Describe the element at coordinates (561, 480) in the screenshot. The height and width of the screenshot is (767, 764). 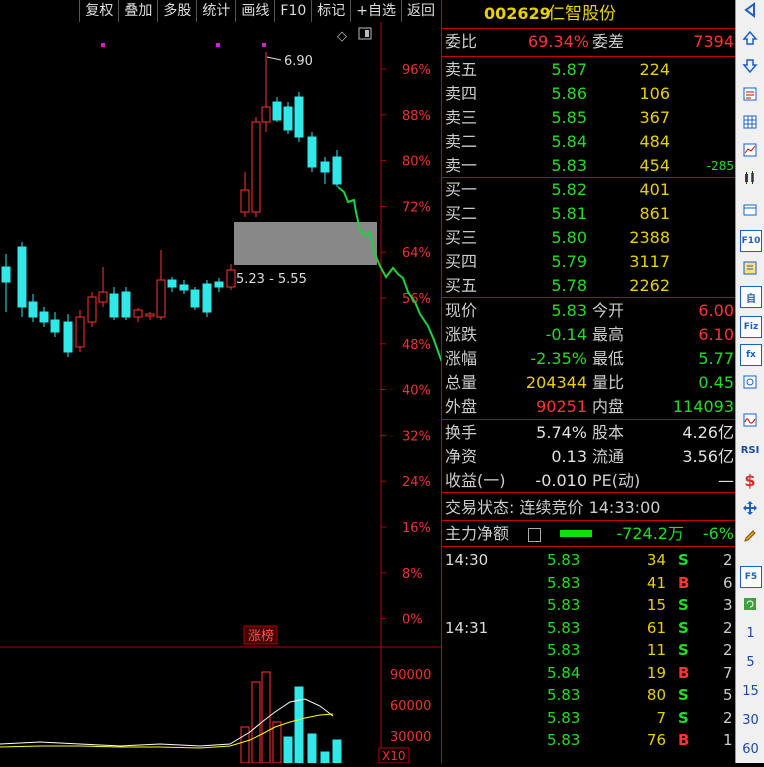
I see `finance-value: -0.010` at that location.